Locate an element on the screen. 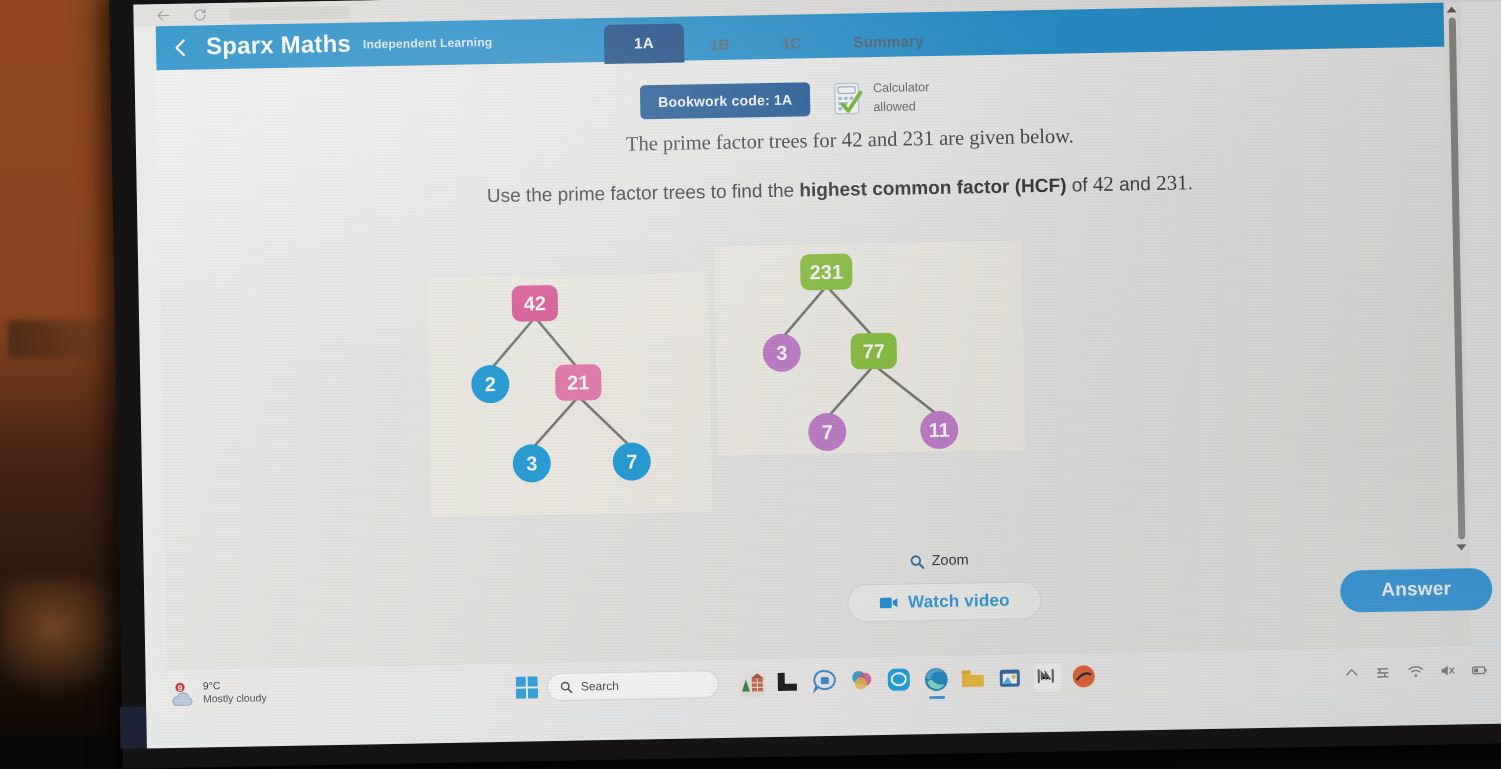 This screenshot has width=1501, height=769. taskbar-app-paint is located at coordinates (1085, 677).